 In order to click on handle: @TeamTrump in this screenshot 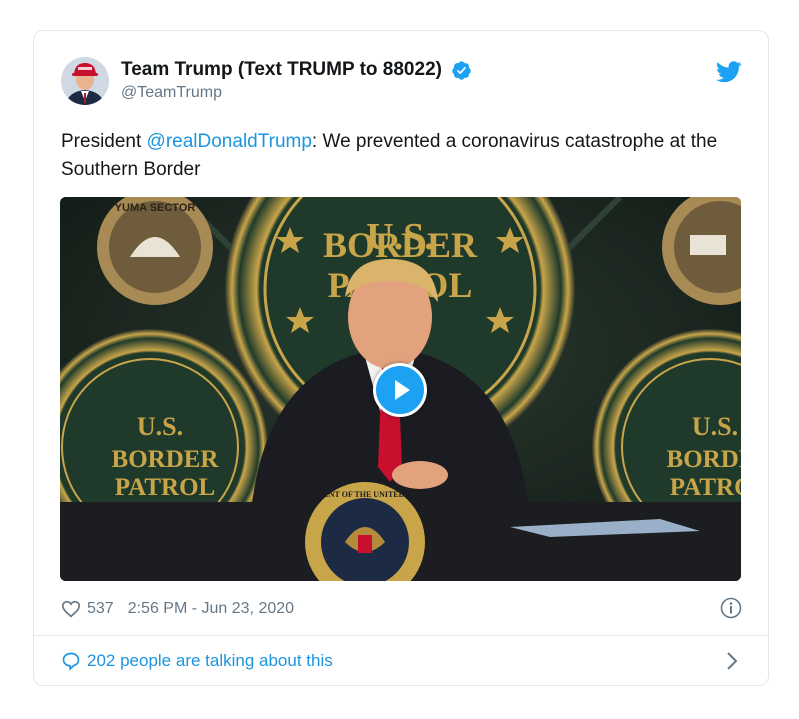, I will do `click(296, 93)`.